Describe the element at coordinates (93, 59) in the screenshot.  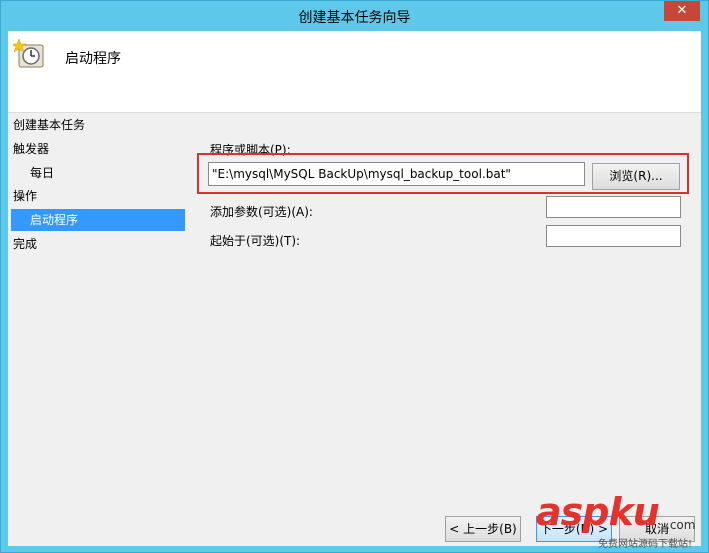
I see `page-title: 启动程序` at that location.